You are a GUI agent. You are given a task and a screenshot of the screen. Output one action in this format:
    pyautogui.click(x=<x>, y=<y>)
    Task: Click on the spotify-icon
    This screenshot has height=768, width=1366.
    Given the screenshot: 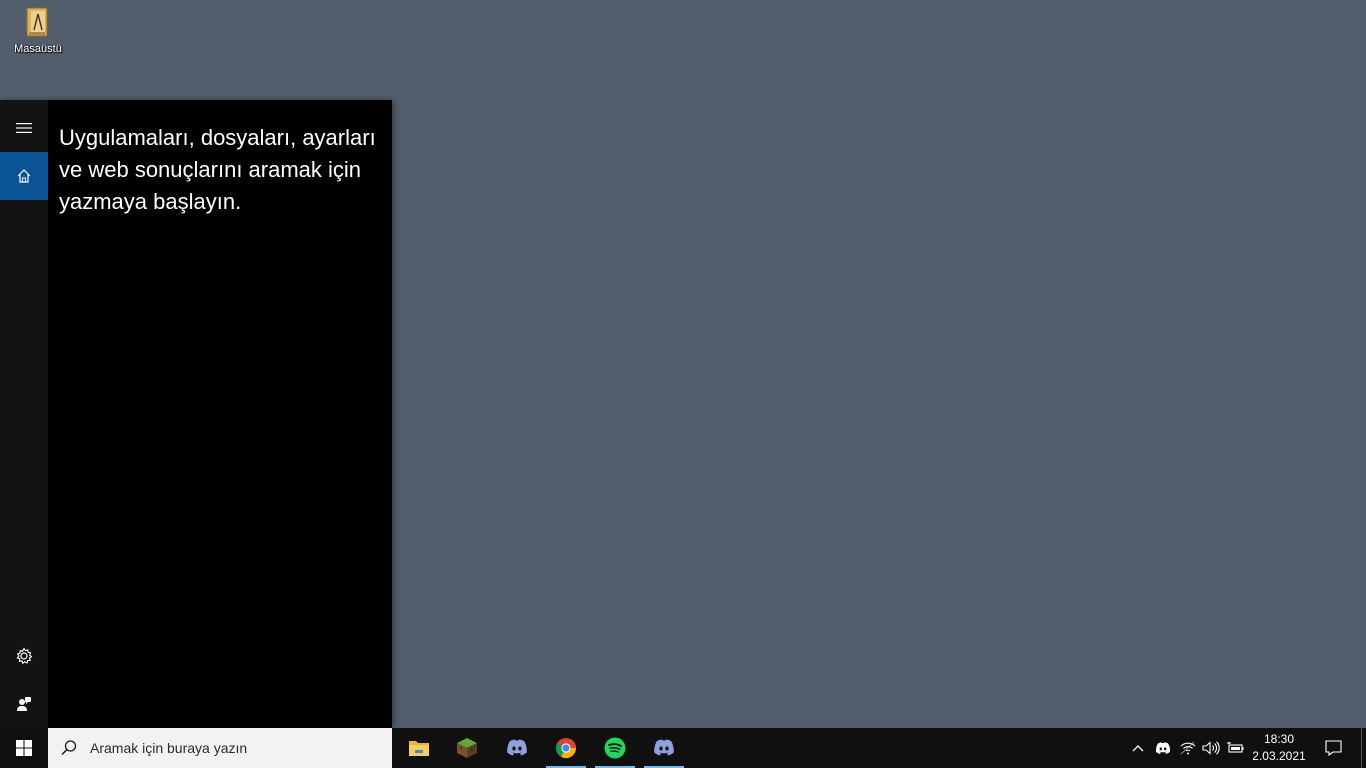 What is the action you would take?
    pyautogui.click(x=615, y=748)
    